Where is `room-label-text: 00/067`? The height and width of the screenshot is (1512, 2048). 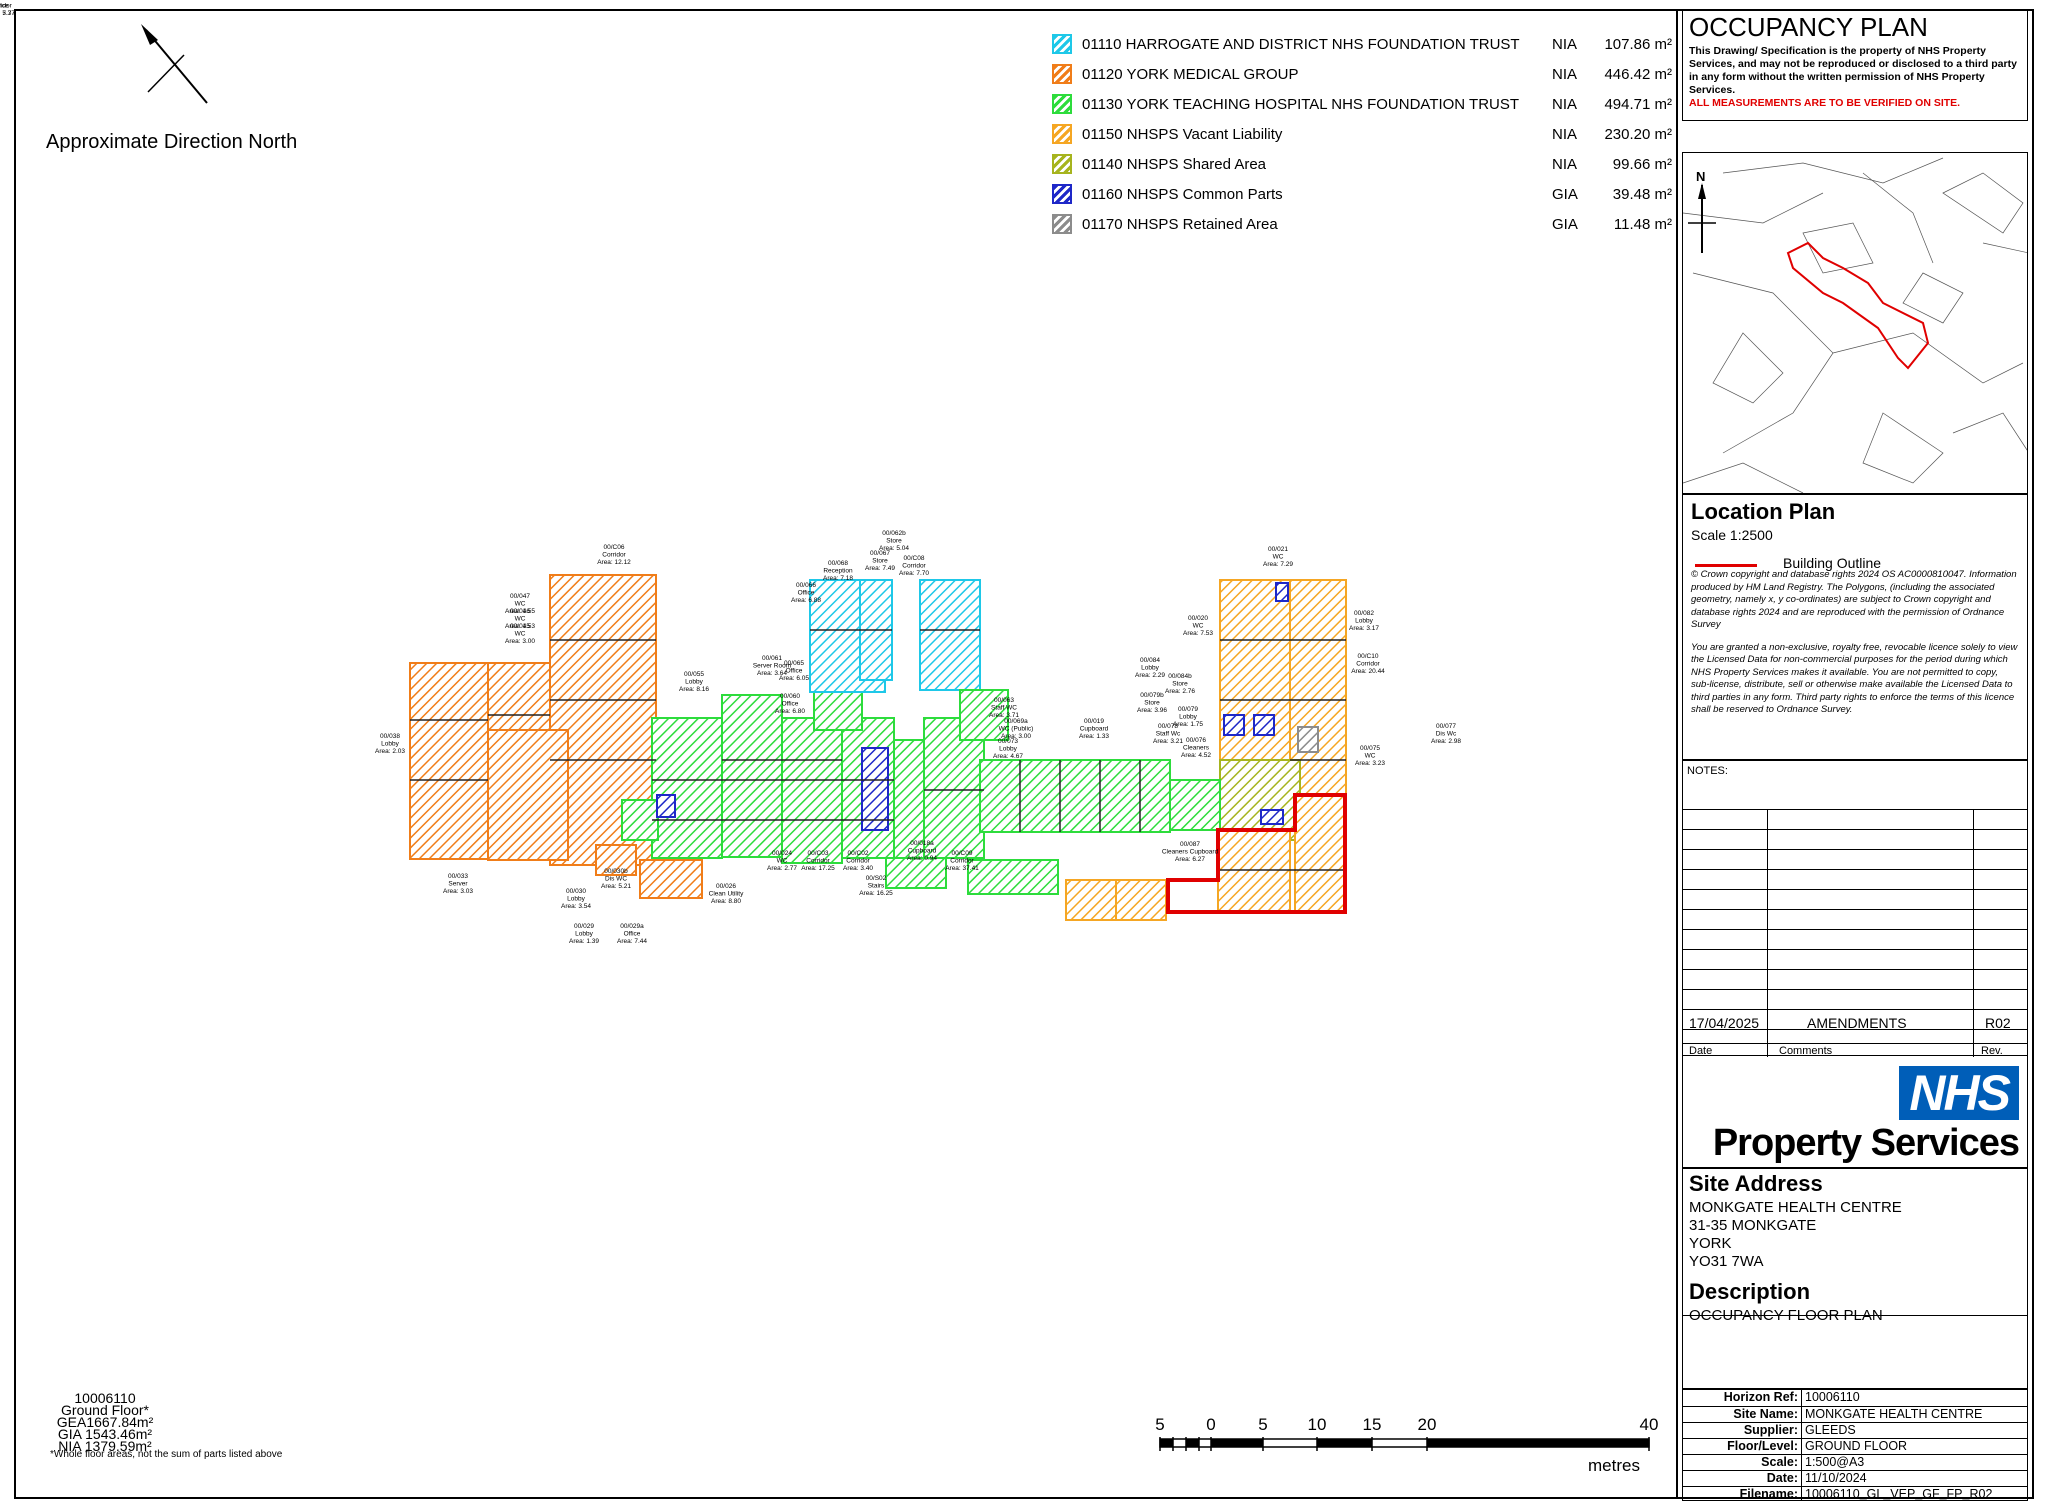
room-label-text: 00/067 is located at coordinates (880, 553).